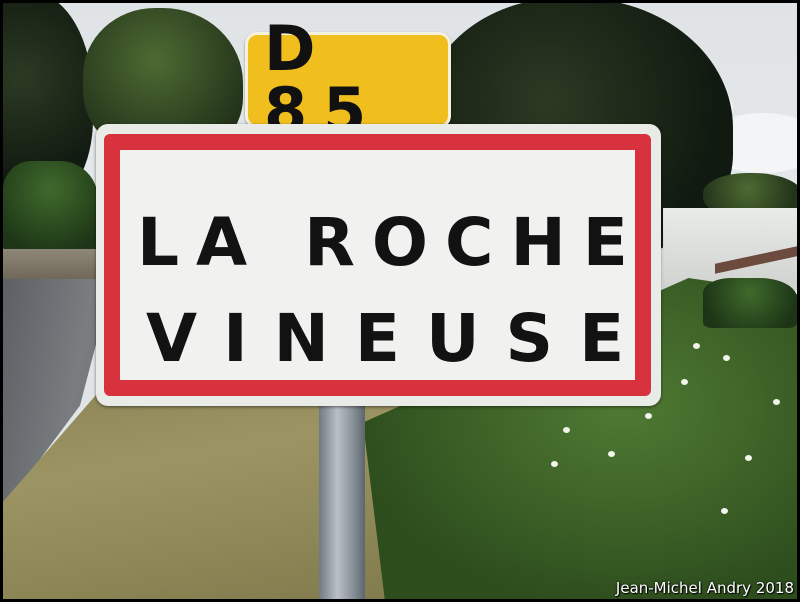 Image resolution: width=800 pixels, height=602 pixels. What do you see at coordinates (50, 208) in the screenshot?
I see `hedge` at bounding box center [50, 208].